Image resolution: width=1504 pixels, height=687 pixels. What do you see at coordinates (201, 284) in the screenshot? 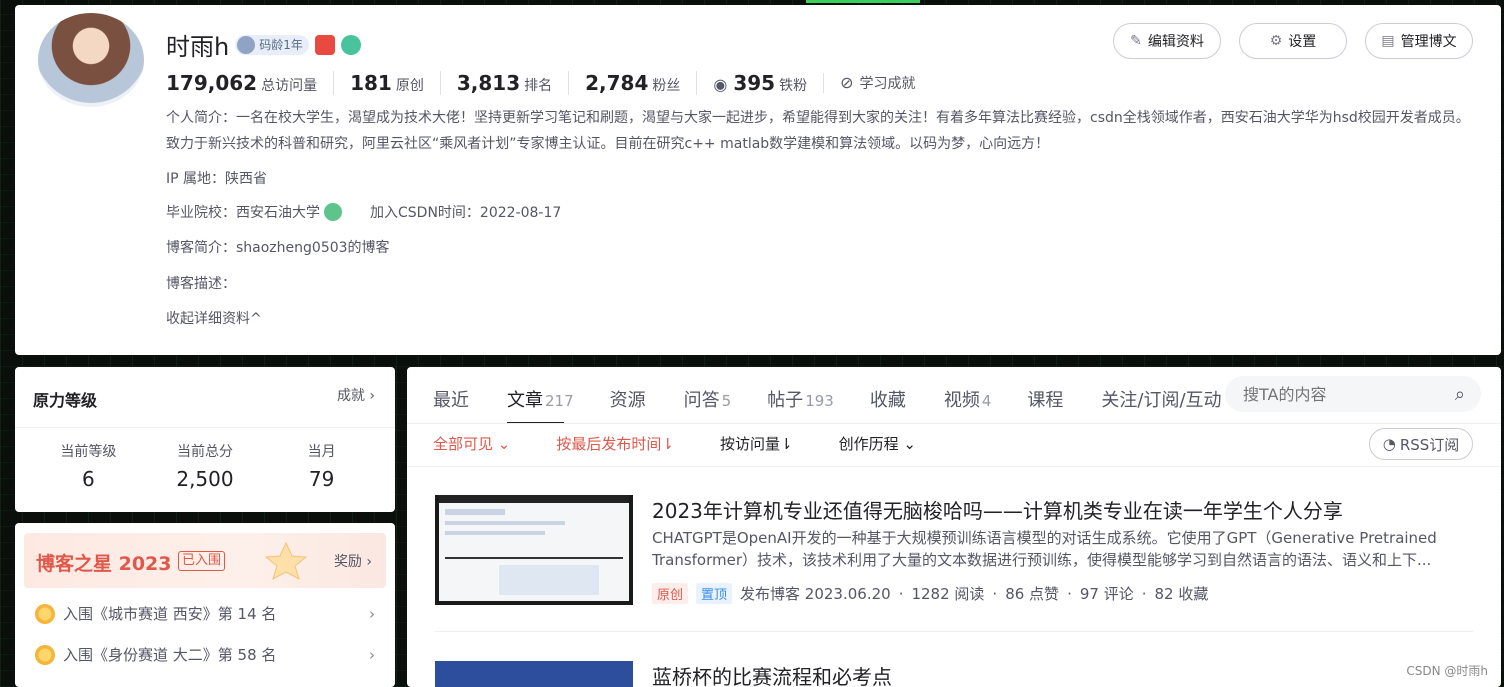
I see `blog-desc-text: 博客描述：` at bounding box center [201, 284].